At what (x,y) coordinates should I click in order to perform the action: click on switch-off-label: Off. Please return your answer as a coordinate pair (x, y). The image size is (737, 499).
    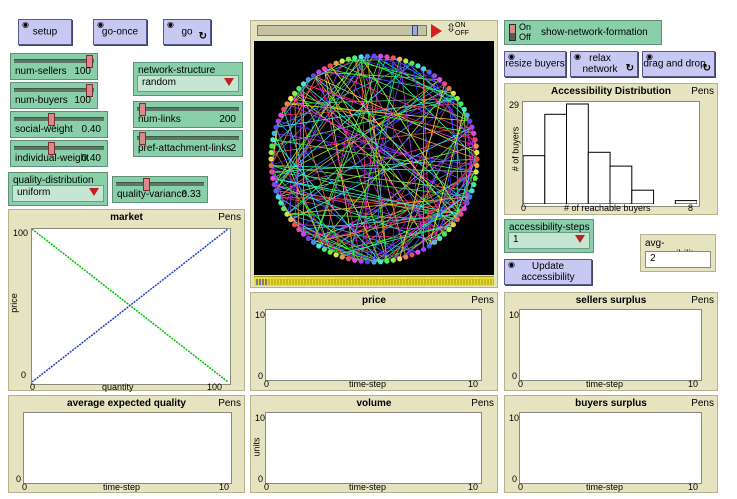
    Looking at the image, I should click on (525, 37).